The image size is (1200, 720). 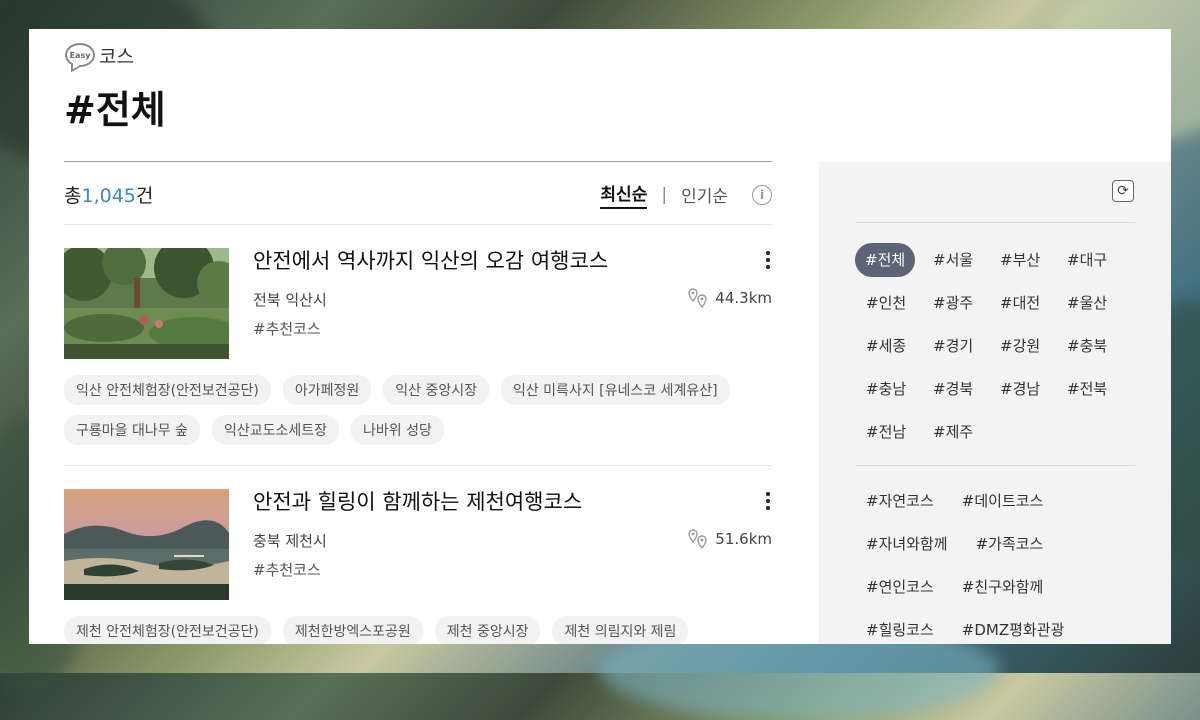 What do you see at coordinates (144, 196) in the screenshot?
I see `count-suffix: 건` at bounding box center [144, 196].